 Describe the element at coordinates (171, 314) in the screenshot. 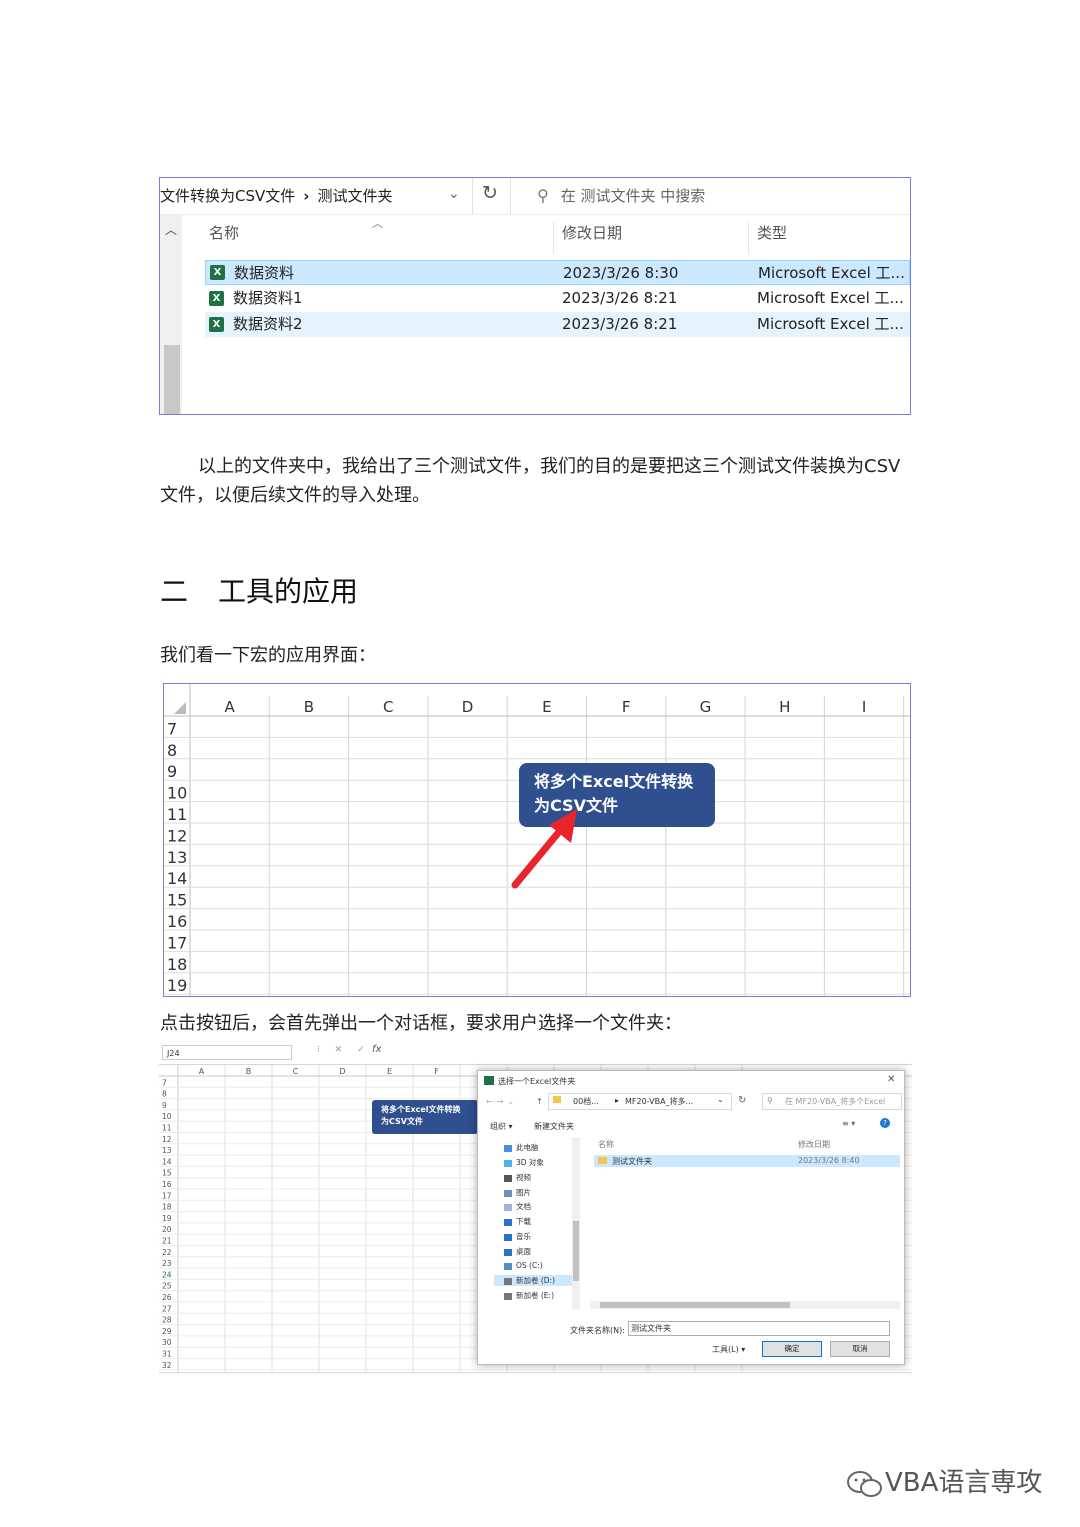

I see `nav-pane-scrollbar: ︿` at that location.